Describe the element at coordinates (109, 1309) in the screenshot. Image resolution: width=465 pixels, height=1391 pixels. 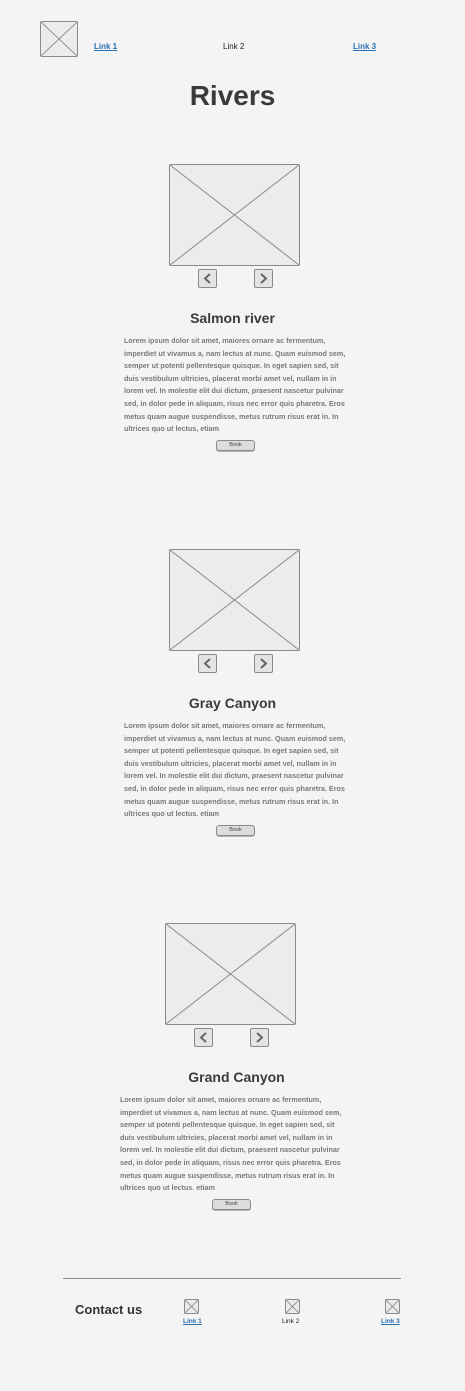
I see `contact-heading: Contact us` at that location.